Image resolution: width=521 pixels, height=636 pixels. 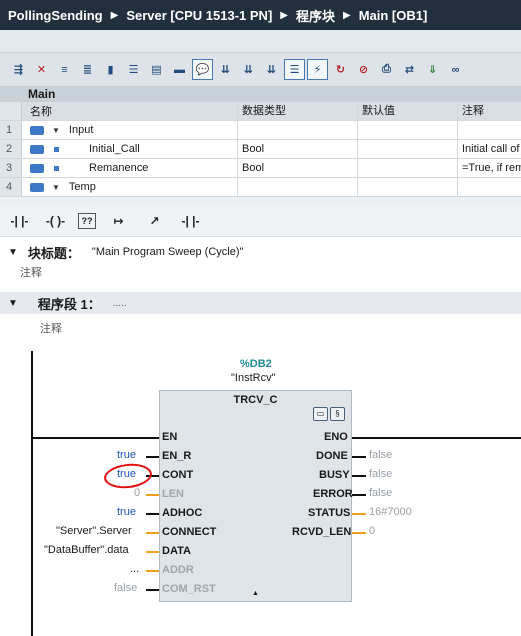 I want to click on breadcrumb-item-folder: 程序块, so click(x=315, y=15).